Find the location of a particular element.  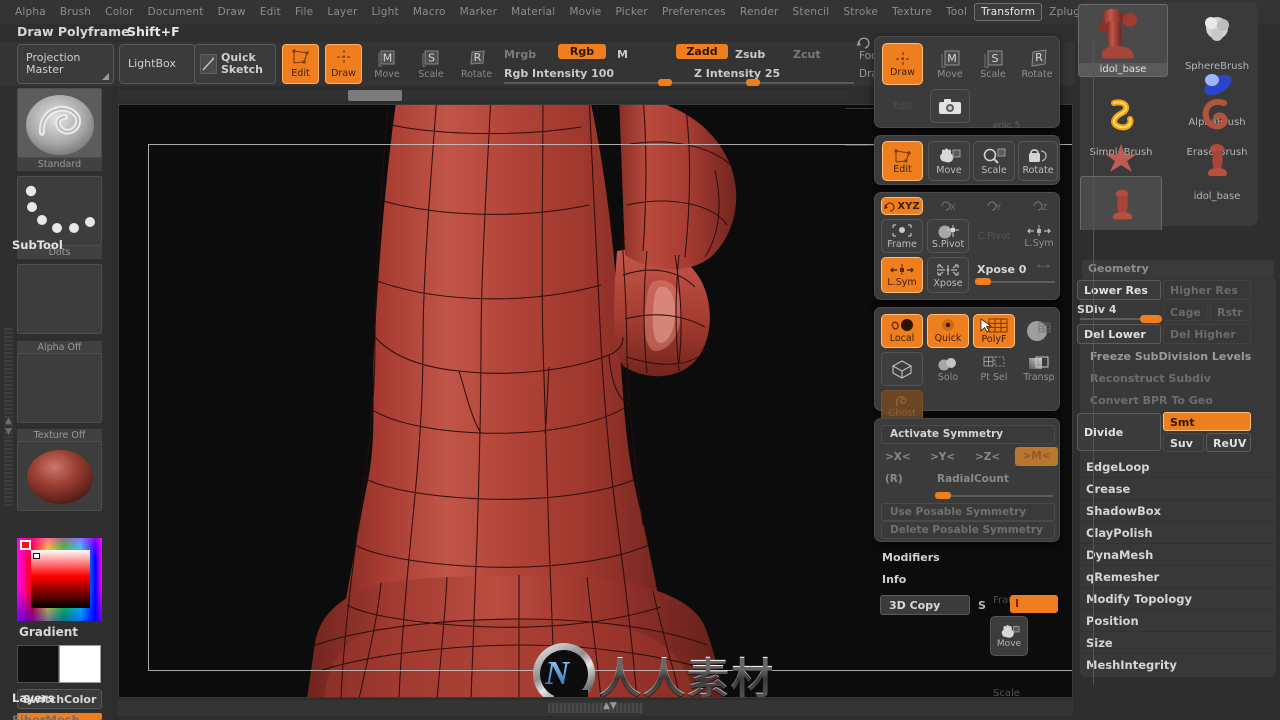

popup-transp-button: Transp is located at coordinates (1039, 369).